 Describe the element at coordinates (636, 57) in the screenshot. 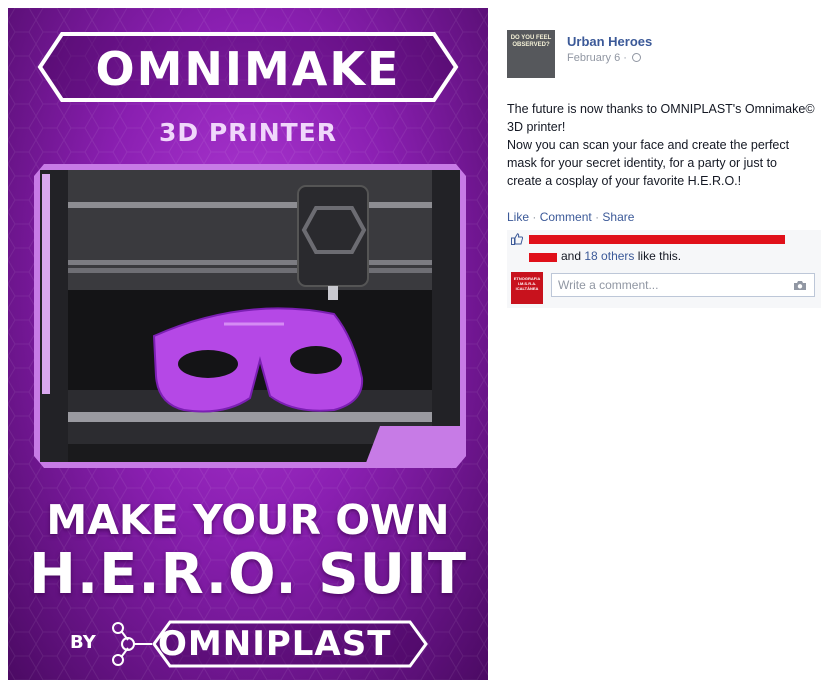

I see `globe-icon` at that location.